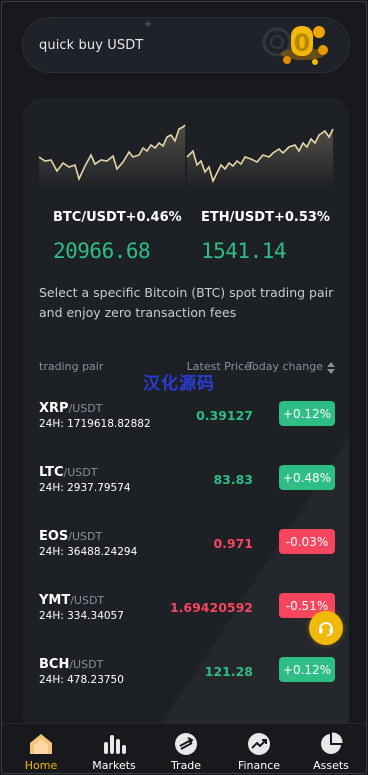 This screenshot has height=775, width=368. I want to click on row-price: 0.971, so click(233, 543).